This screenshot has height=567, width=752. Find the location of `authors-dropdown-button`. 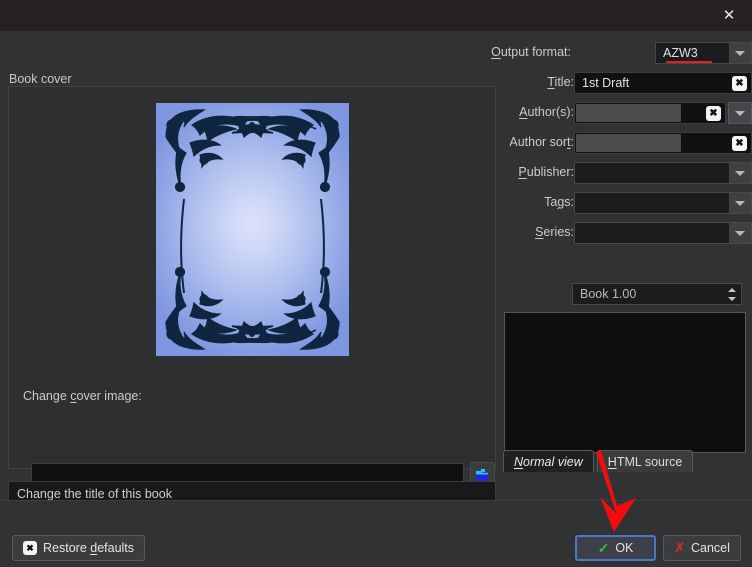

authors-dropdown-button is located at coordinates (740, 113).